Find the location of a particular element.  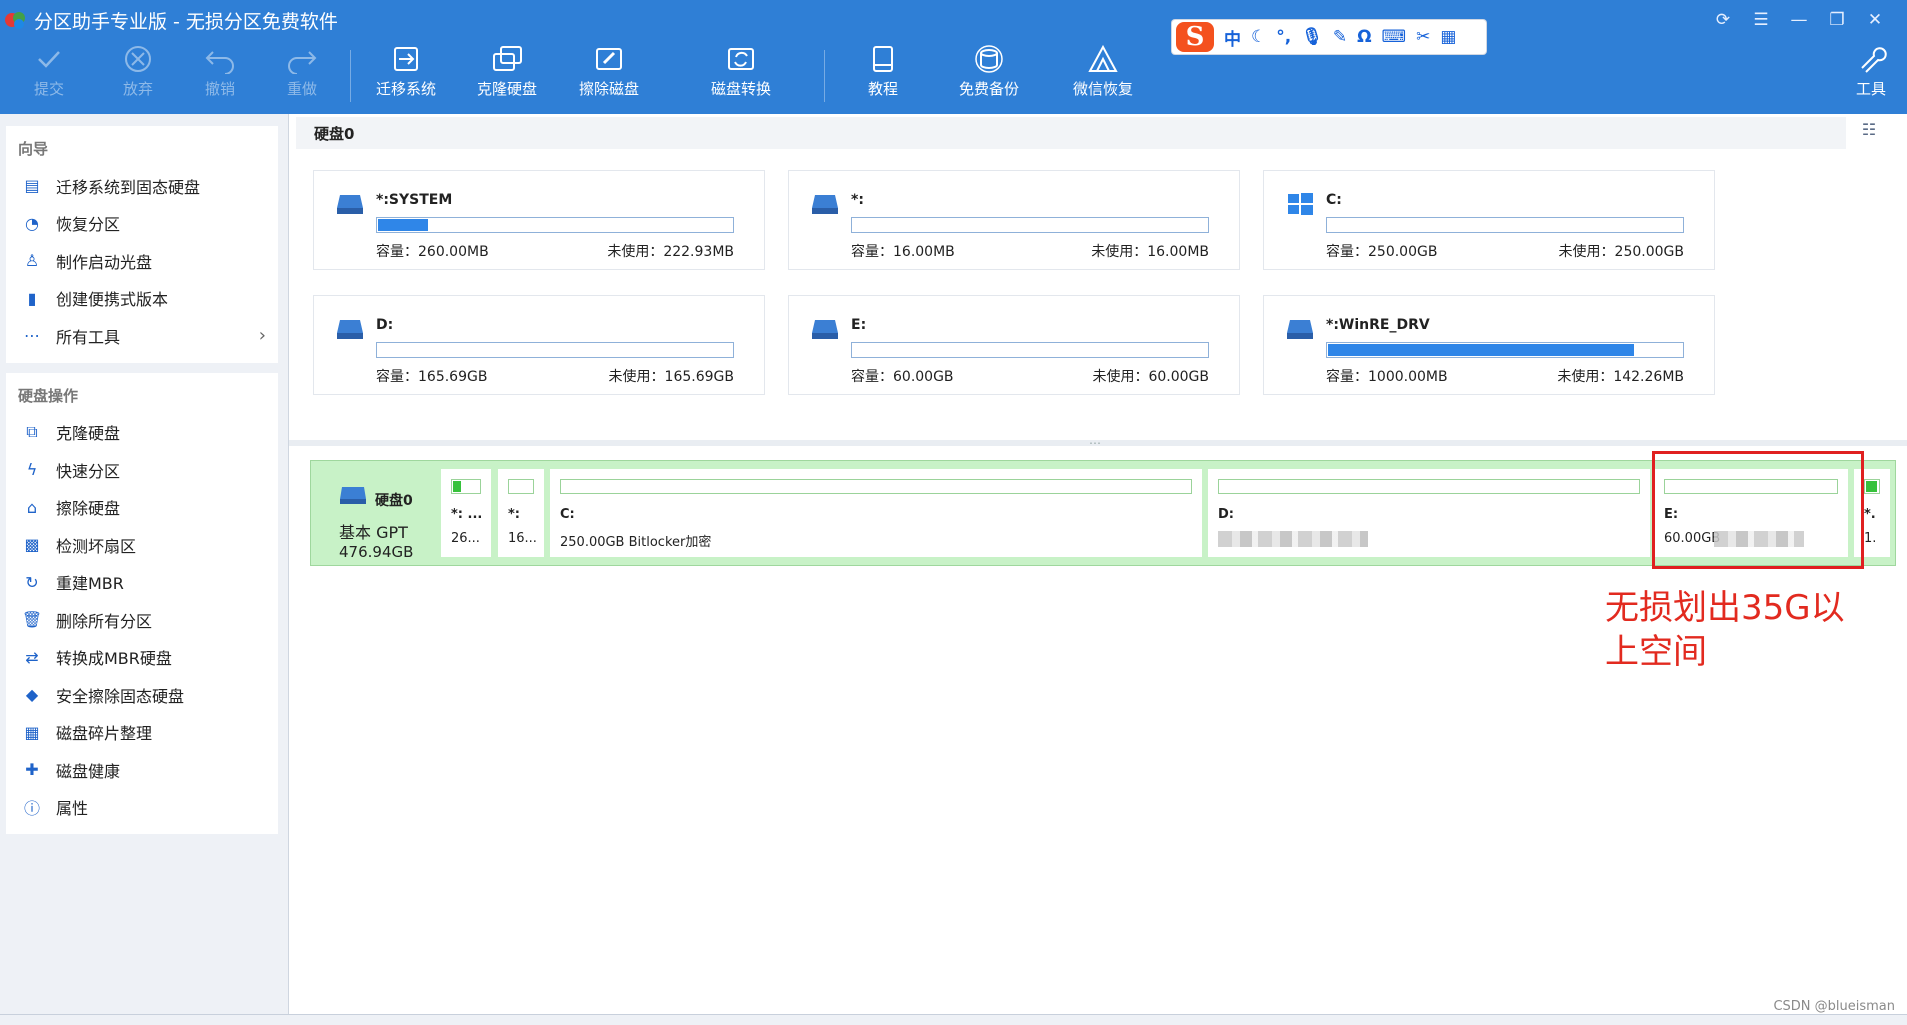

tutorial-button: 教程 is located at coordinates (883, 71).